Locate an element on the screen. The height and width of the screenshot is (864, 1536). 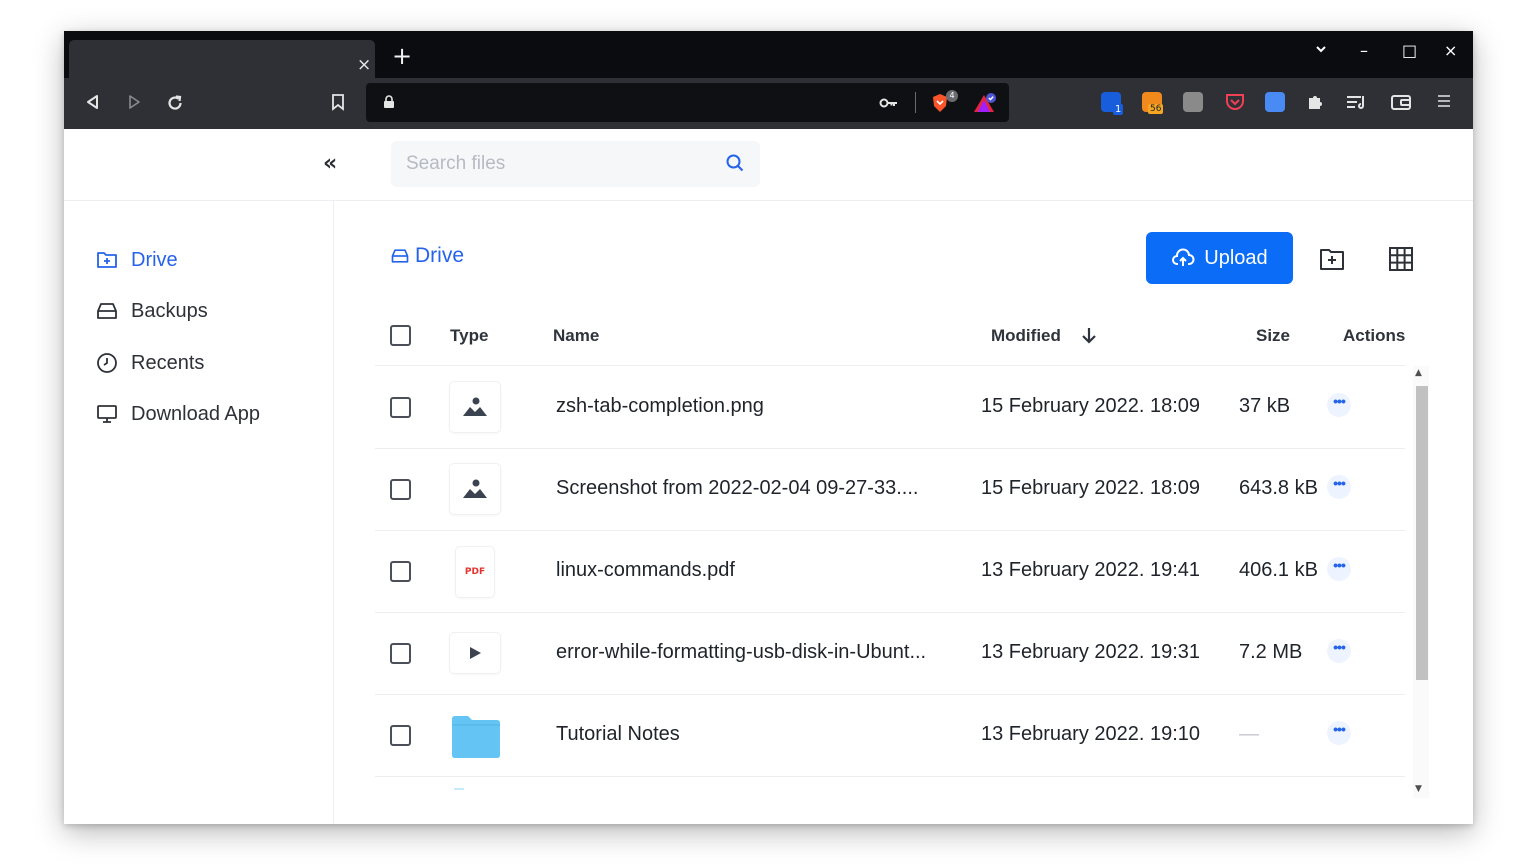
pdf-file-icon: PDF is located at coordinates (475, 572).